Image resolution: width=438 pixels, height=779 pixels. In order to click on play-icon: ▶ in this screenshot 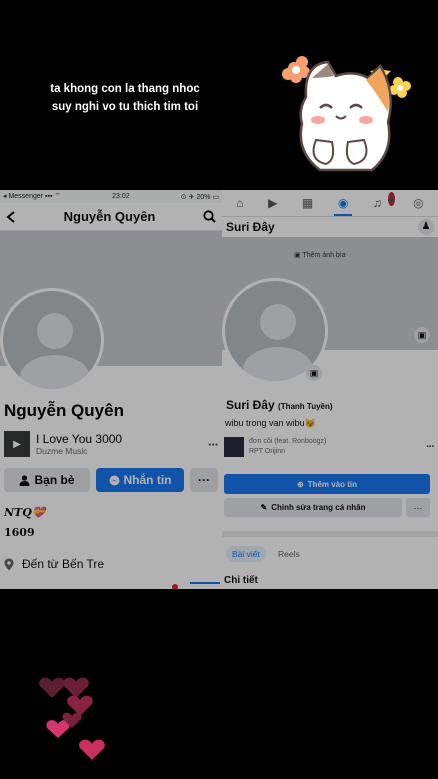, I will do `click(17, 444)`.